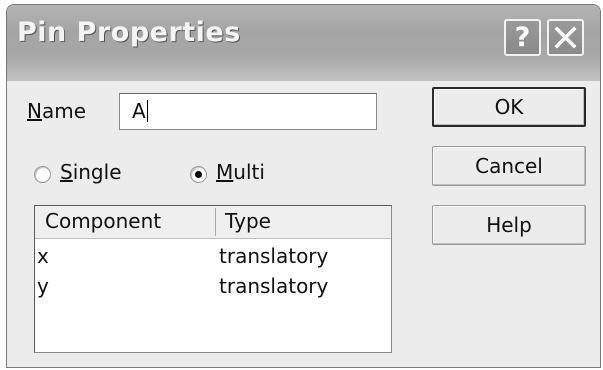 This screenshot has width=603, height=370. I want to click on radio-selected-dot, so click(198, 174).